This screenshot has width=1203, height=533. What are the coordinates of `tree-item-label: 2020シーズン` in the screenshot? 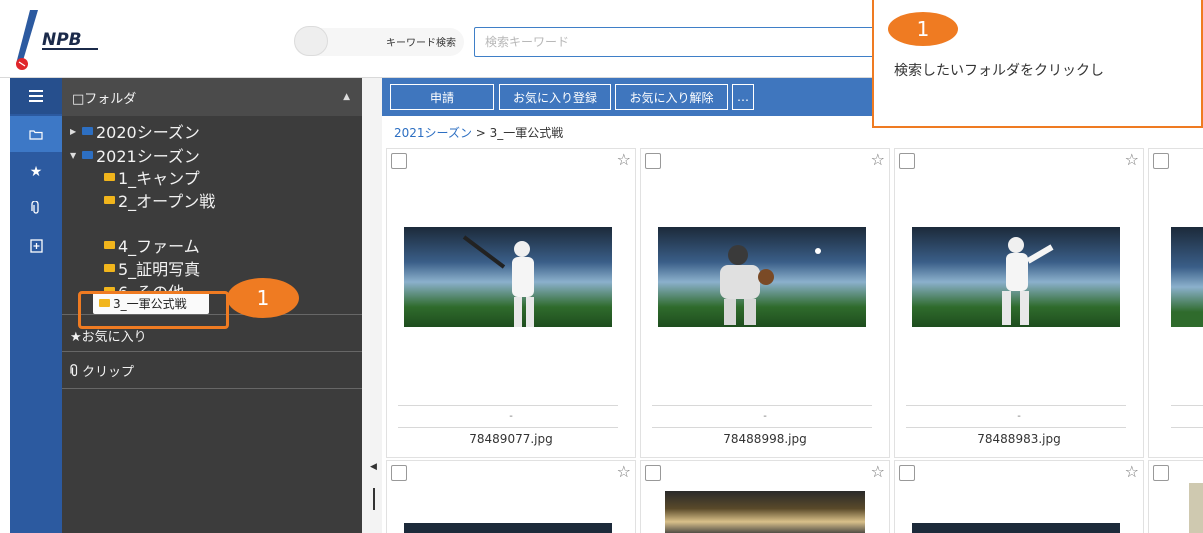 It's located at (148, 132).